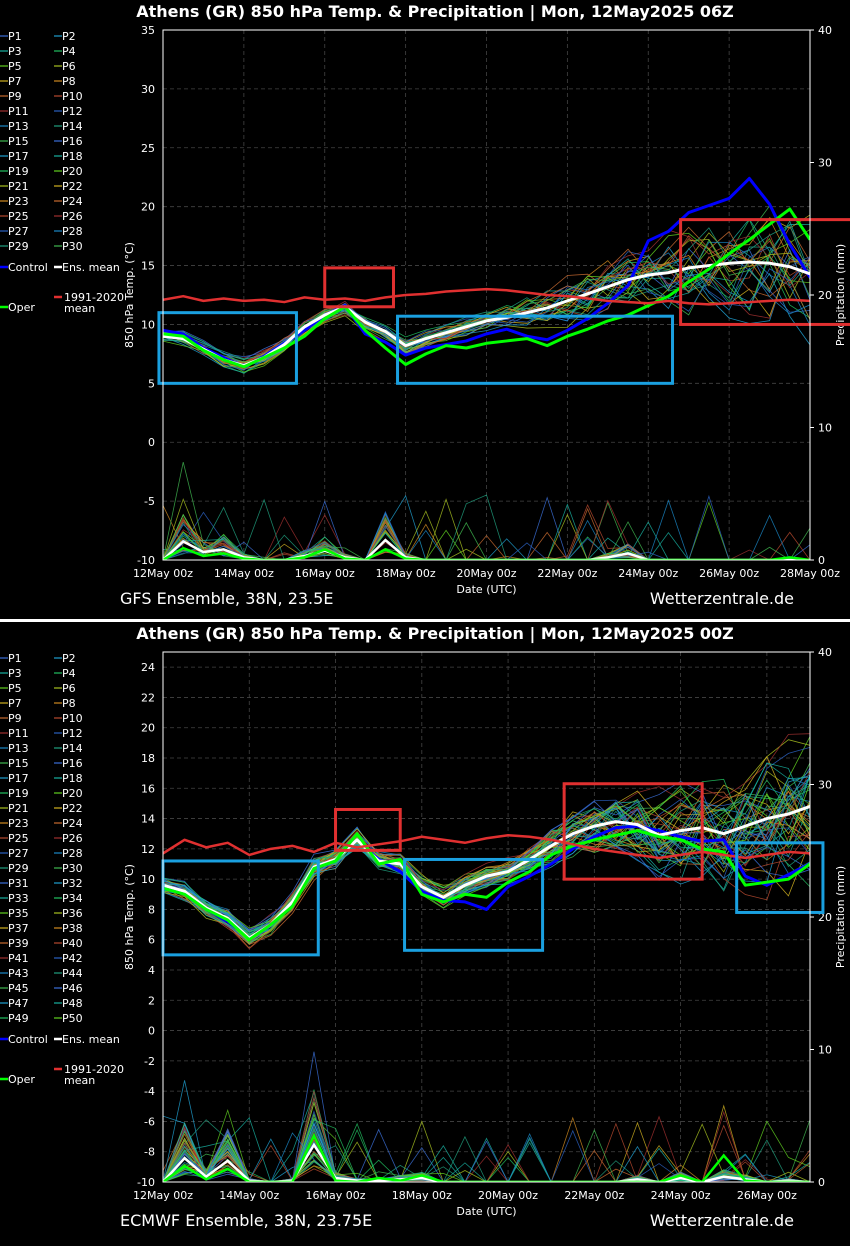  Describe the element at coordinates (148, 207) in the screenshot. I see `y-tick-label: 20` at that location.